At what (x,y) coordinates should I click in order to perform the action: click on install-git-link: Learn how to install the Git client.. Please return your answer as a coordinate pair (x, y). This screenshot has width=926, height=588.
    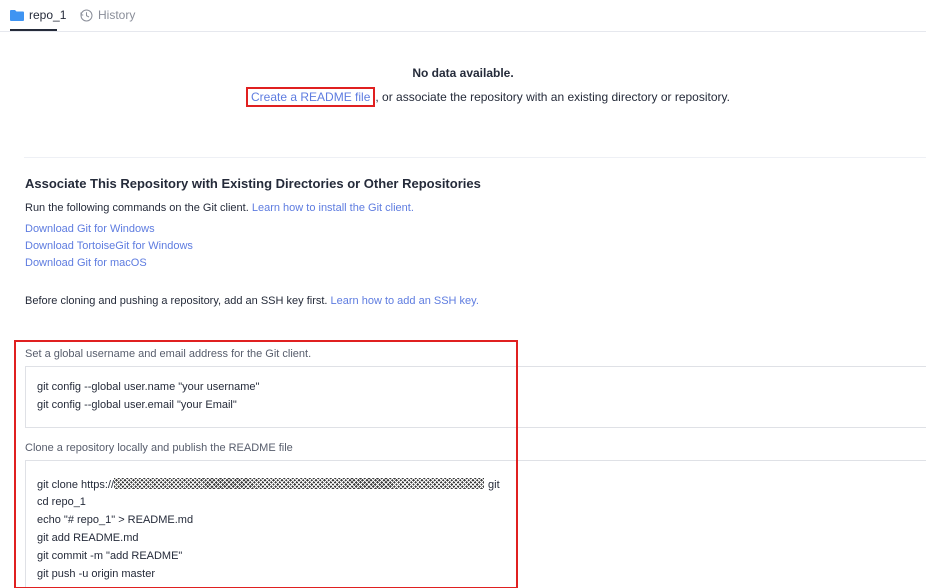
    Looking at the image, I should click on (333, 208).